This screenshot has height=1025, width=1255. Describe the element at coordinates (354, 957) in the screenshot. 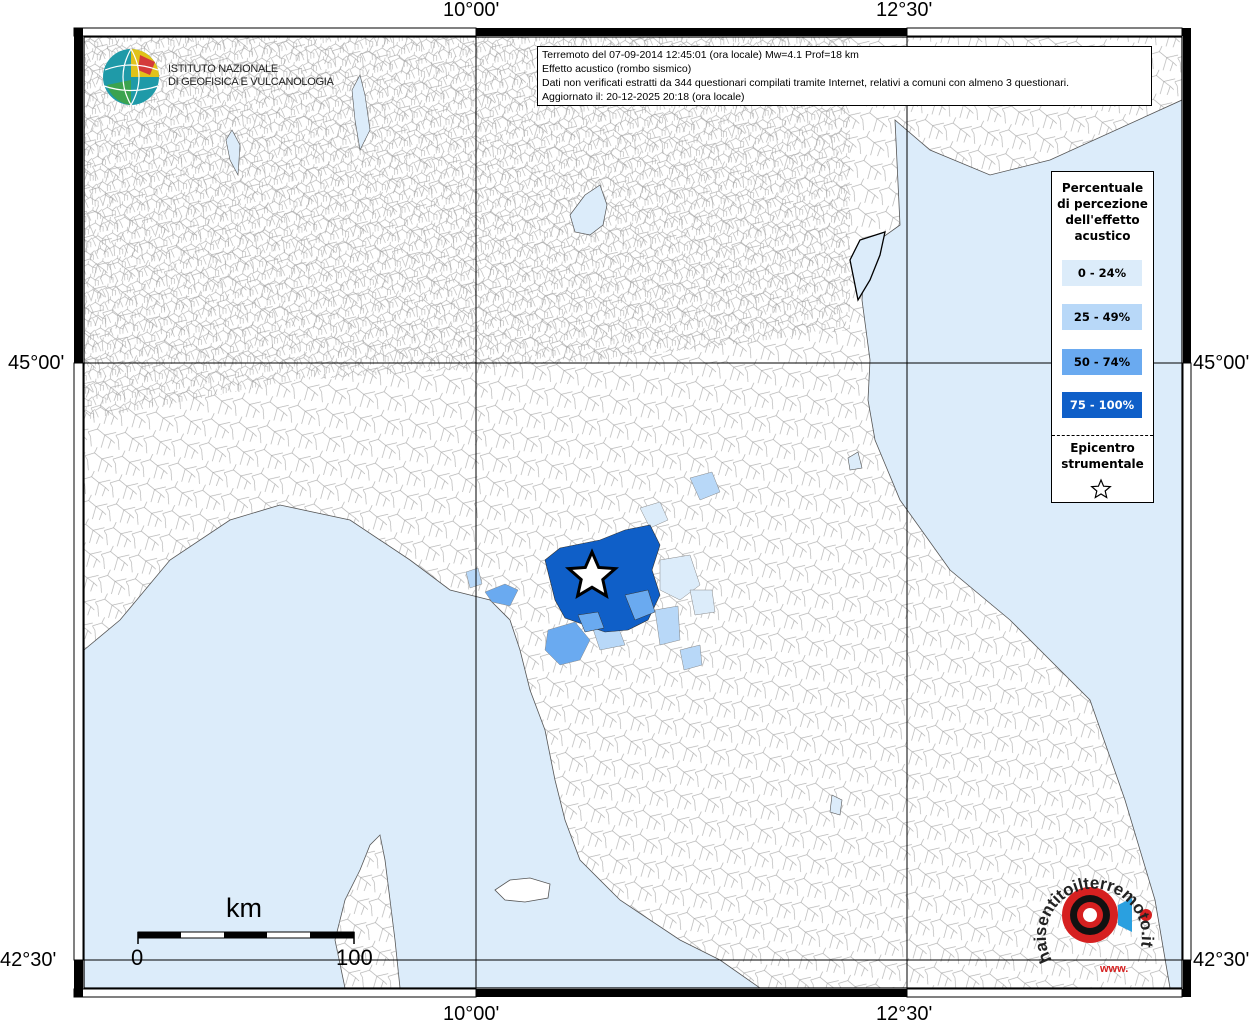

I see `scale-max: 100` at that location.